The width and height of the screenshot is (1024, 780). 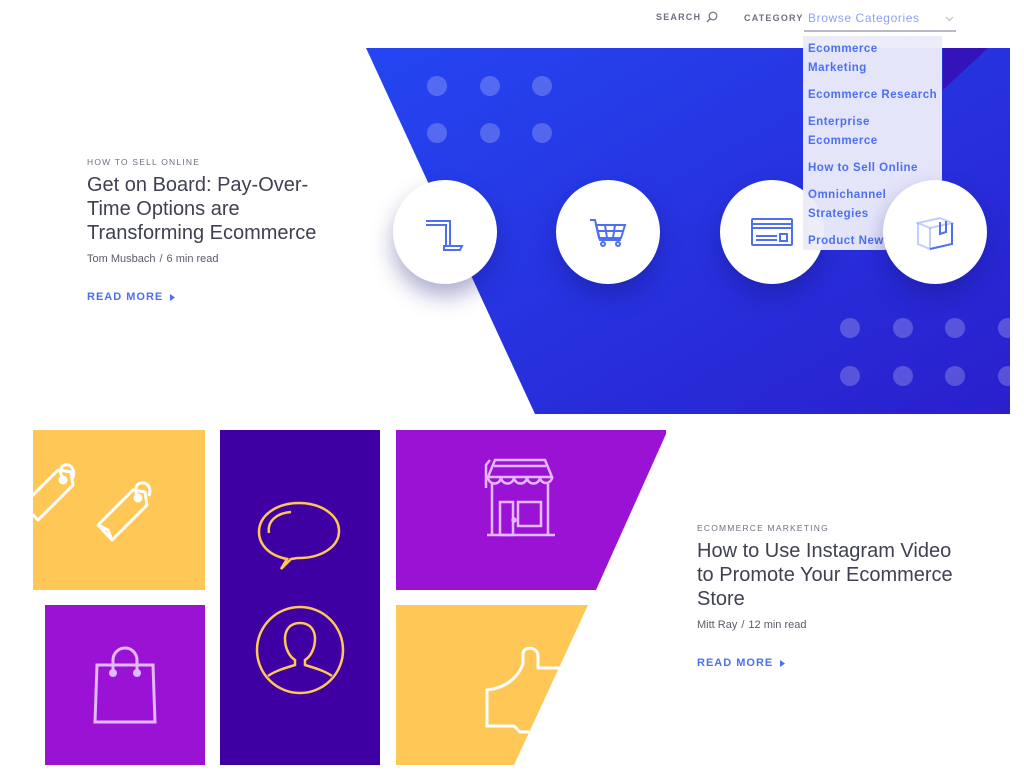 I want to click on article-read-time: 12 min read, so click(x=777, y=625).